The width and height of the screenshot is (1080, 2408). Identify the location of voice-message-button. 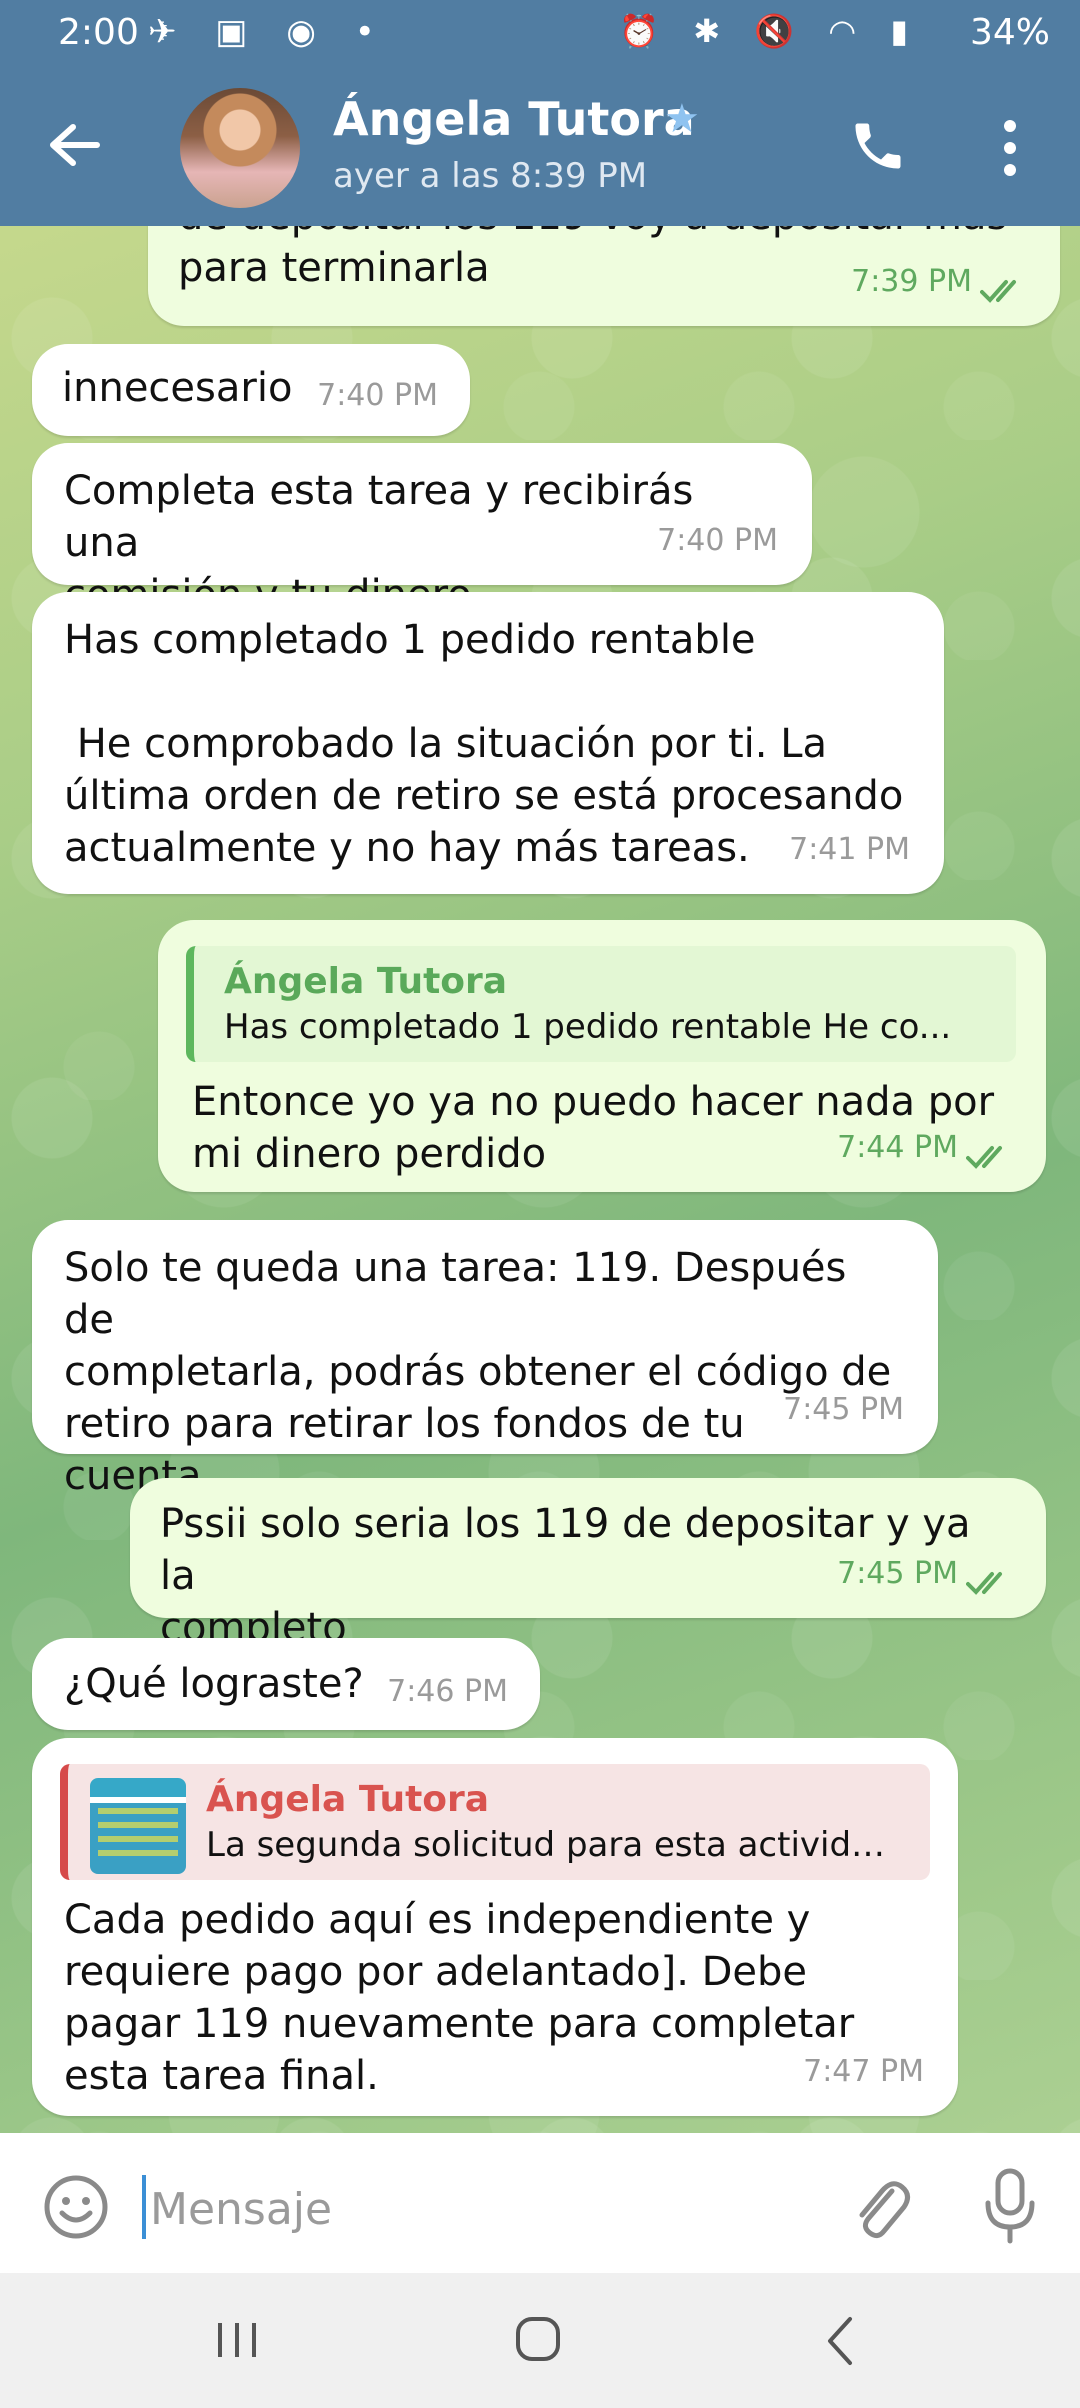
(1010, 2207).